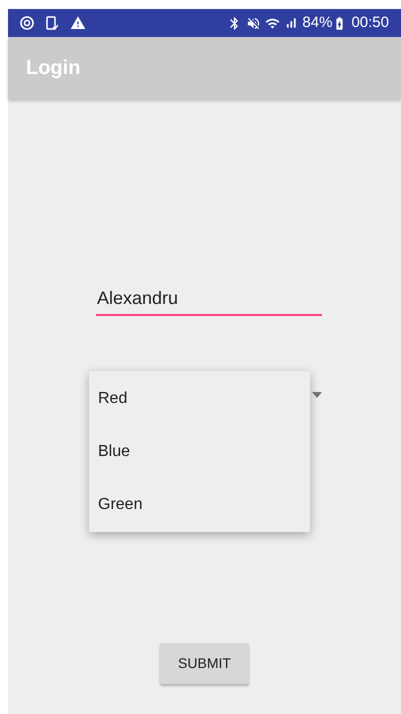  I want to click on dropdown-option: Blue, so click(199, 451).